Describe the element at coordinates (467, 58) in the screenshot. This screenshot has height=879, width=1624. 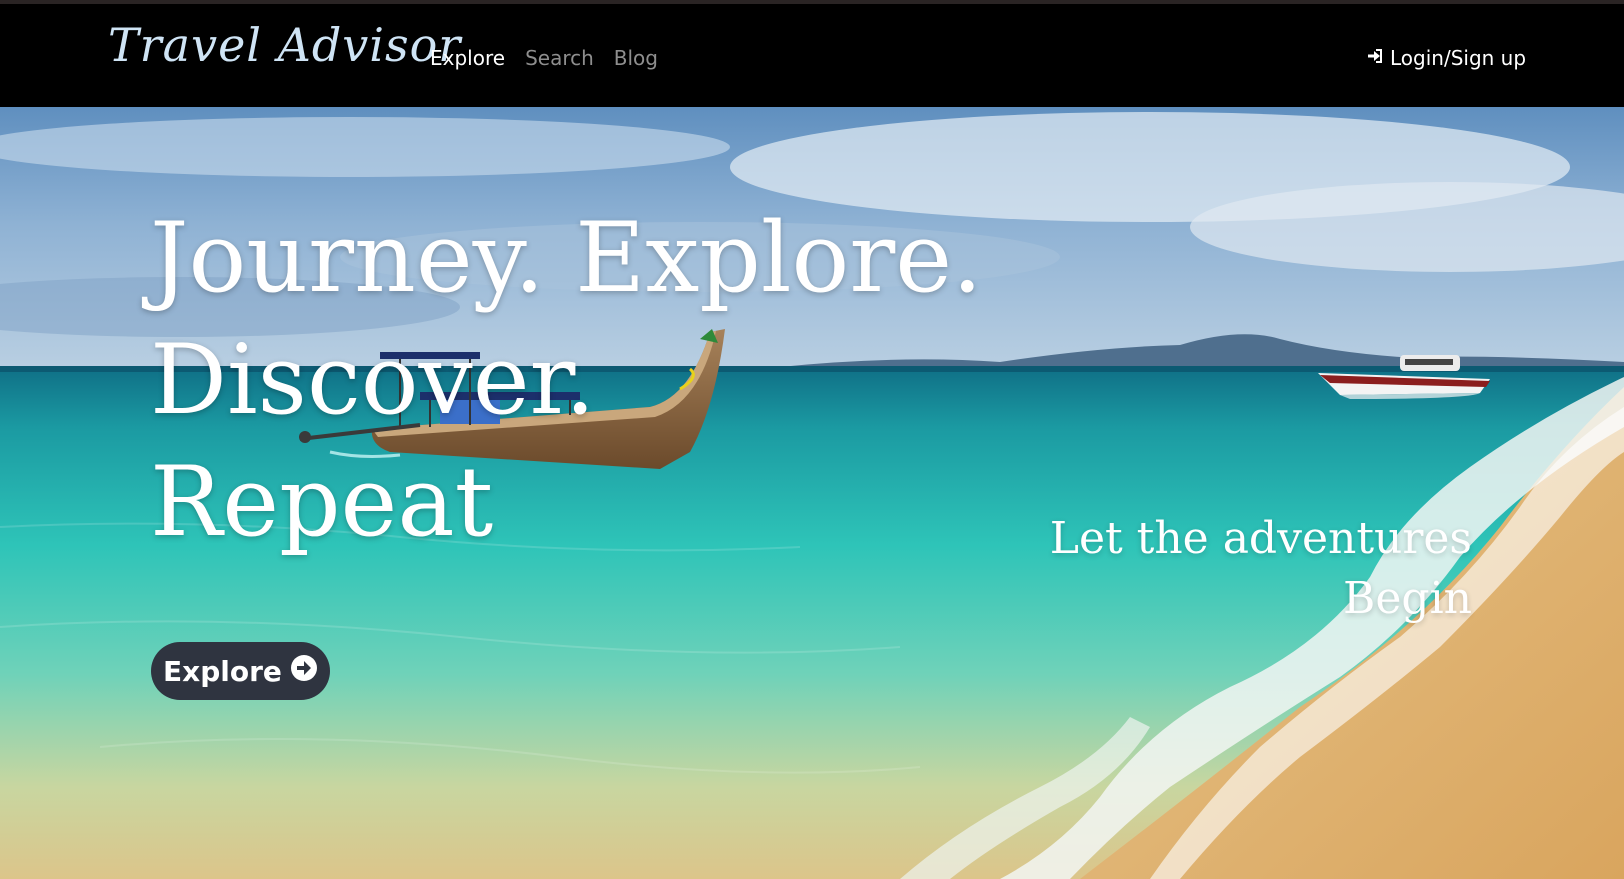
I see `nav-item-explore: Explore` at that location.